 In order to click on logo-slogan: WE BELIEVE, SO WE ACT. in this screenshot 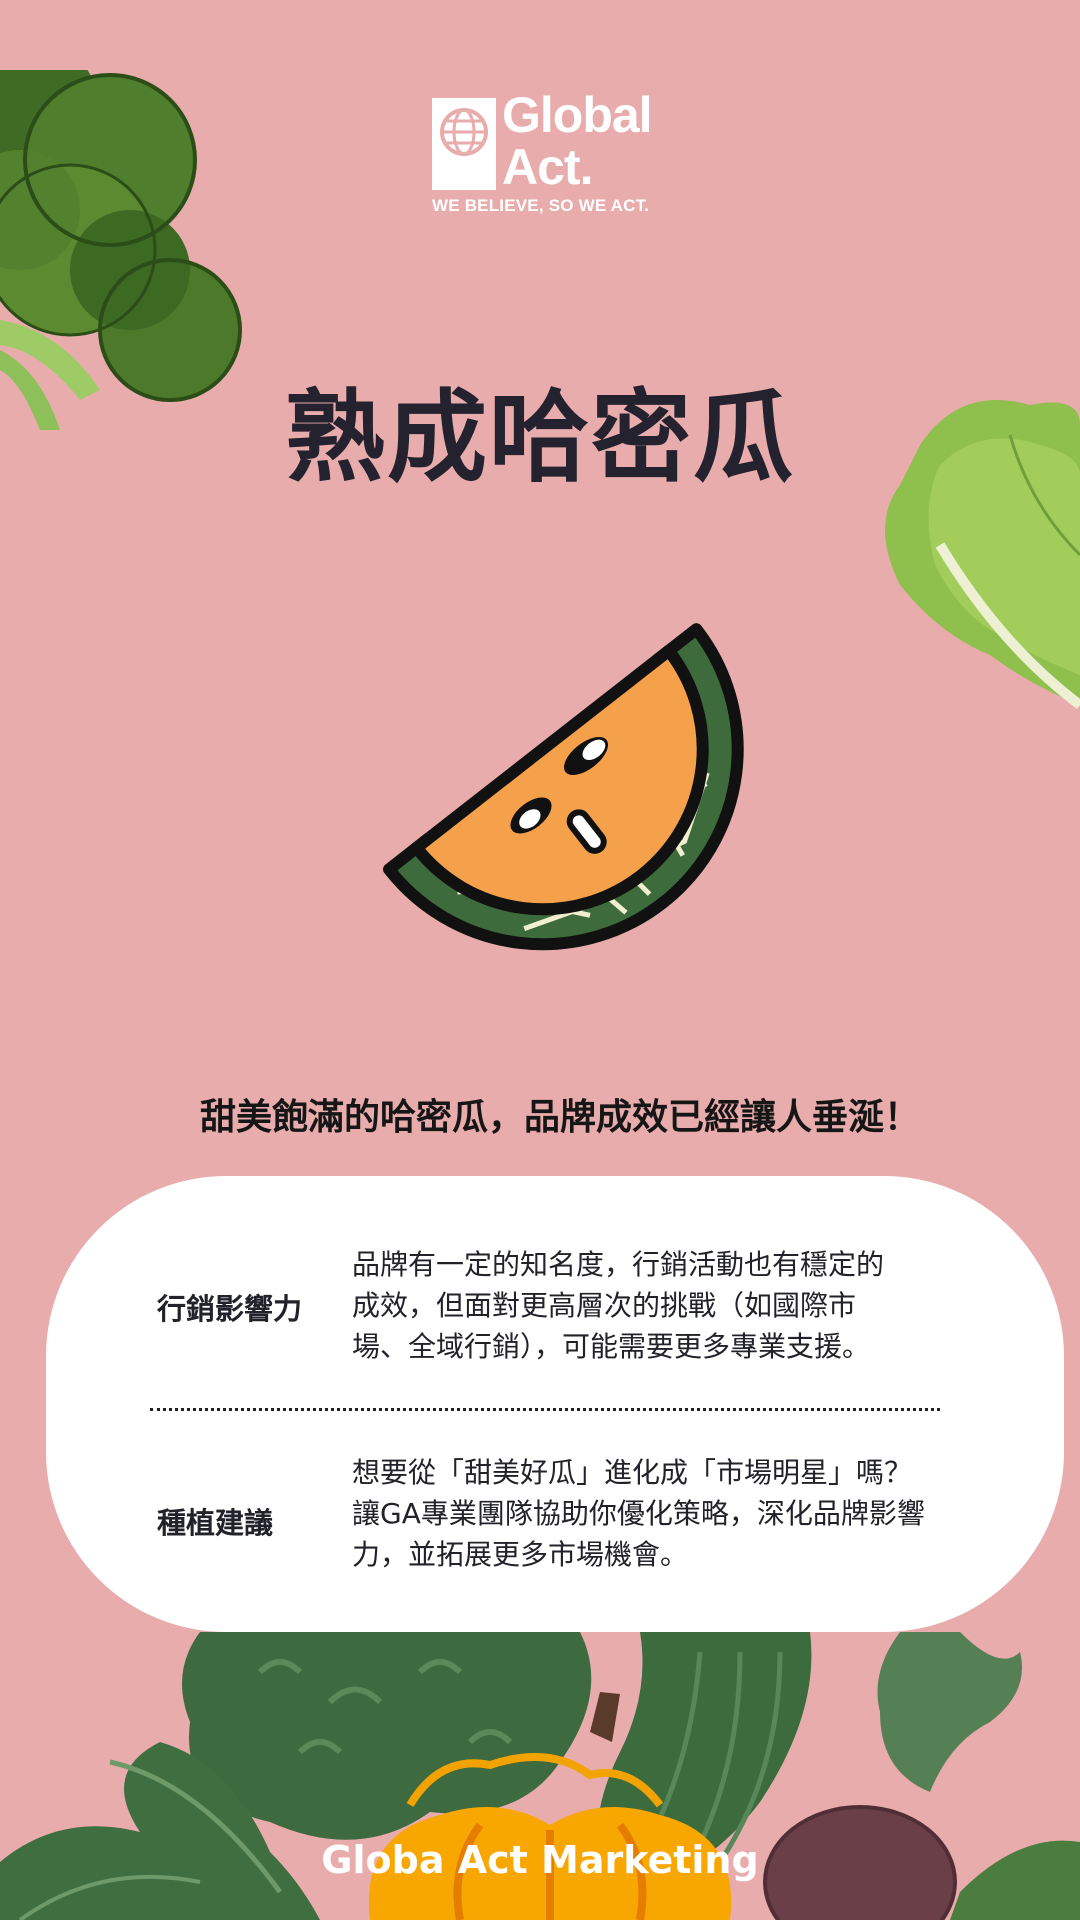, I will do `click(541, 205)`.